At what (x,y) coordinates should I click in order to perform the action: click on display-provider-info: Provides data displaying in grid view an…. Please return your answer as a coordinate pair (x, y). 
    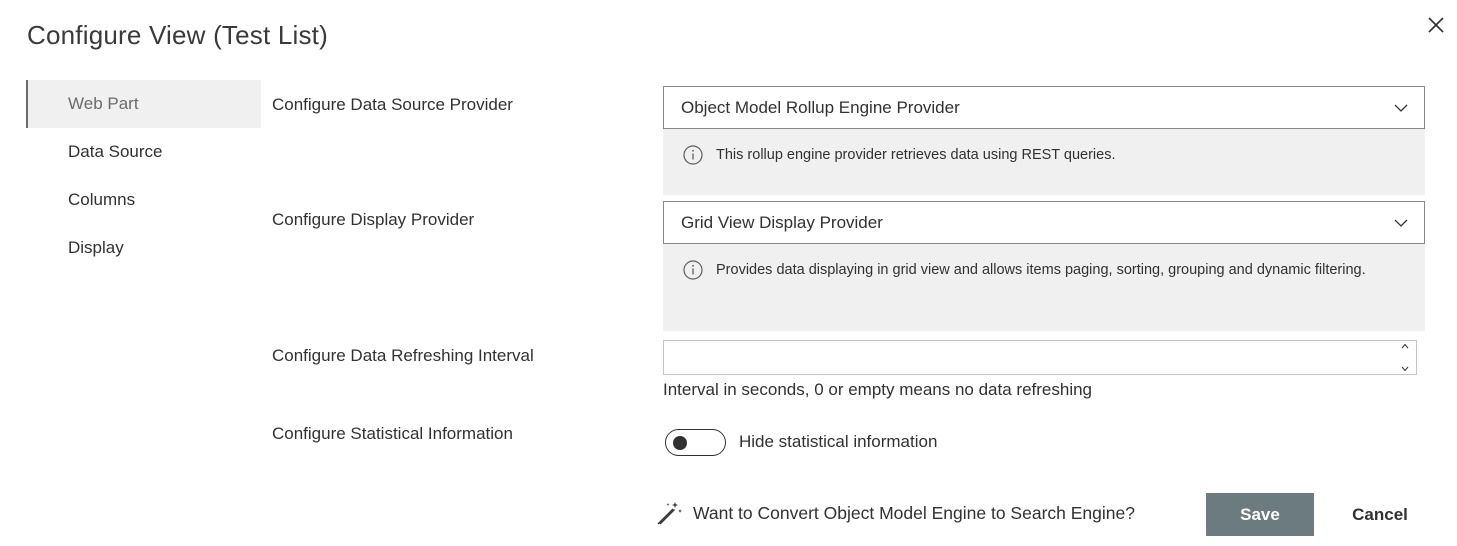
    Looking at the image, I should click on (1044, 287).